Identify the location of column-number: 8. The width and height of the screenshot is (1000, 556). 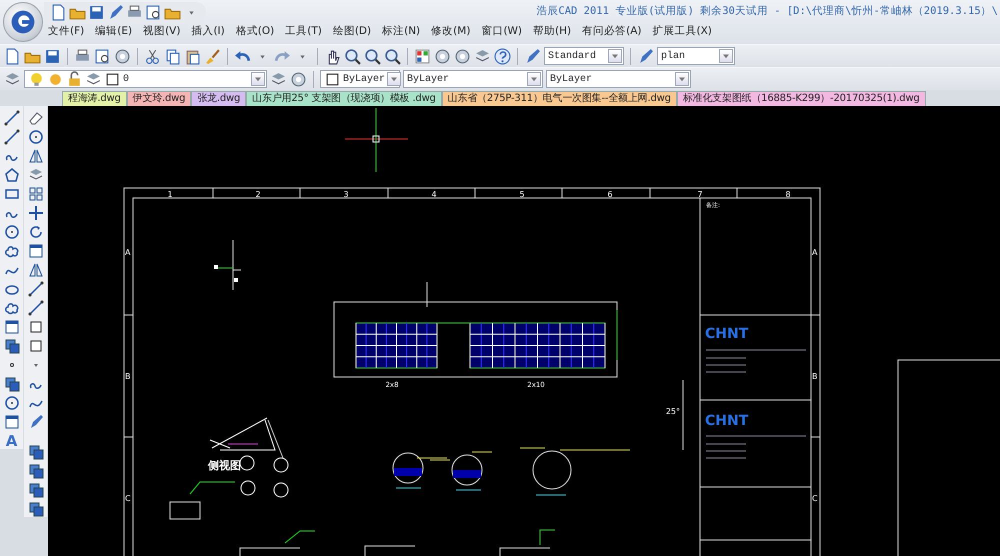
(788, 194).